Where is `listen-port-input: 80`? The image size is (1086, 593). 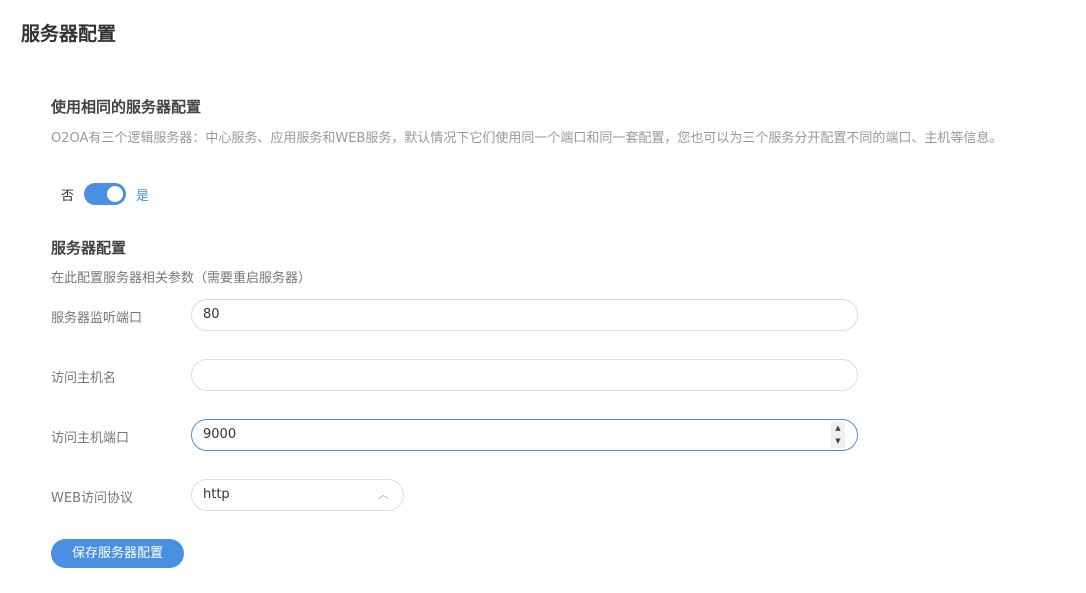
listen-port-input: 80 is located at coordinates (524, 315).